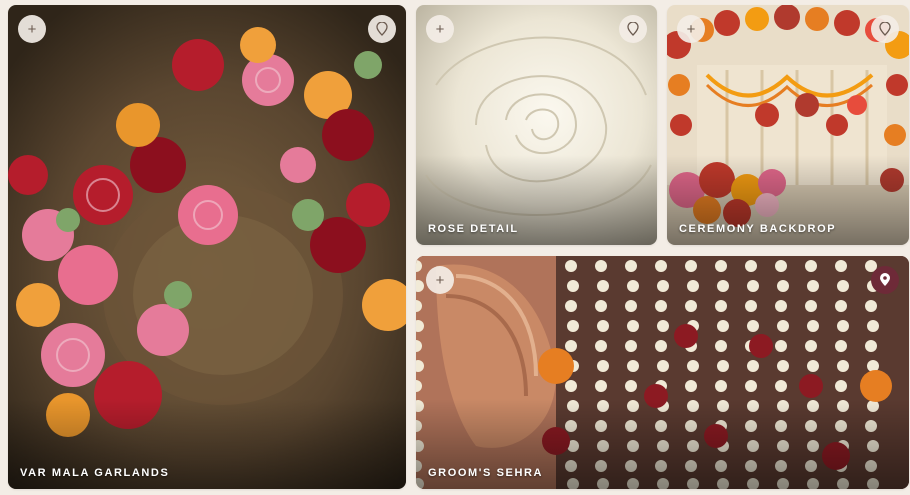  I want to click on gallery-tile-rose-detail: ROSE DETAIL +, so click(536, 125).